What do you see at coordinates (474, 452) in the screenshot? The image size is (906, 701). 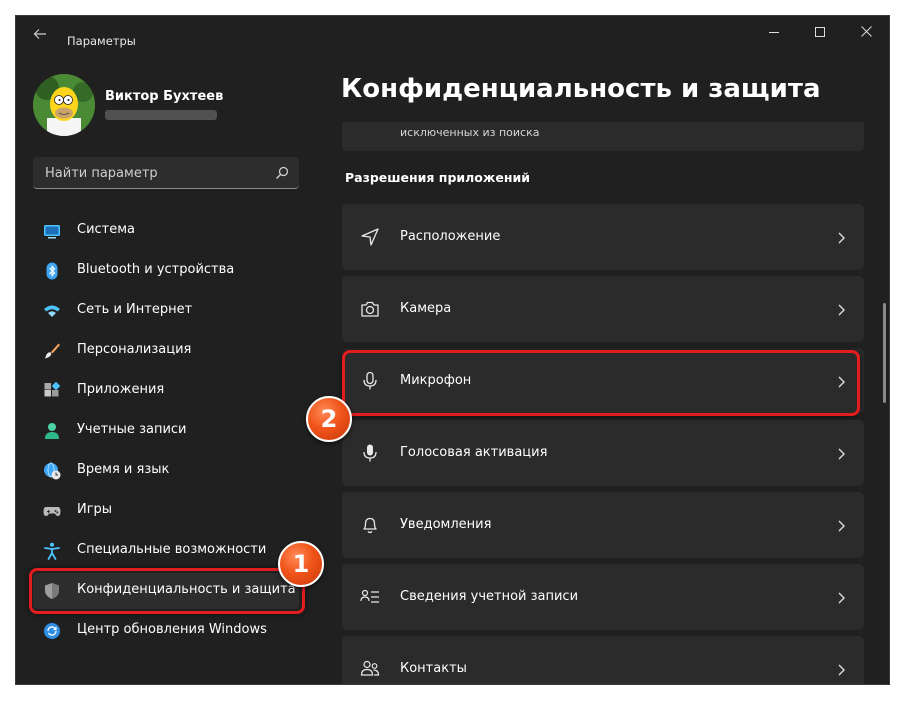 I see `settings-card-label: Голосовая активация` at bounding box center [474, 452].